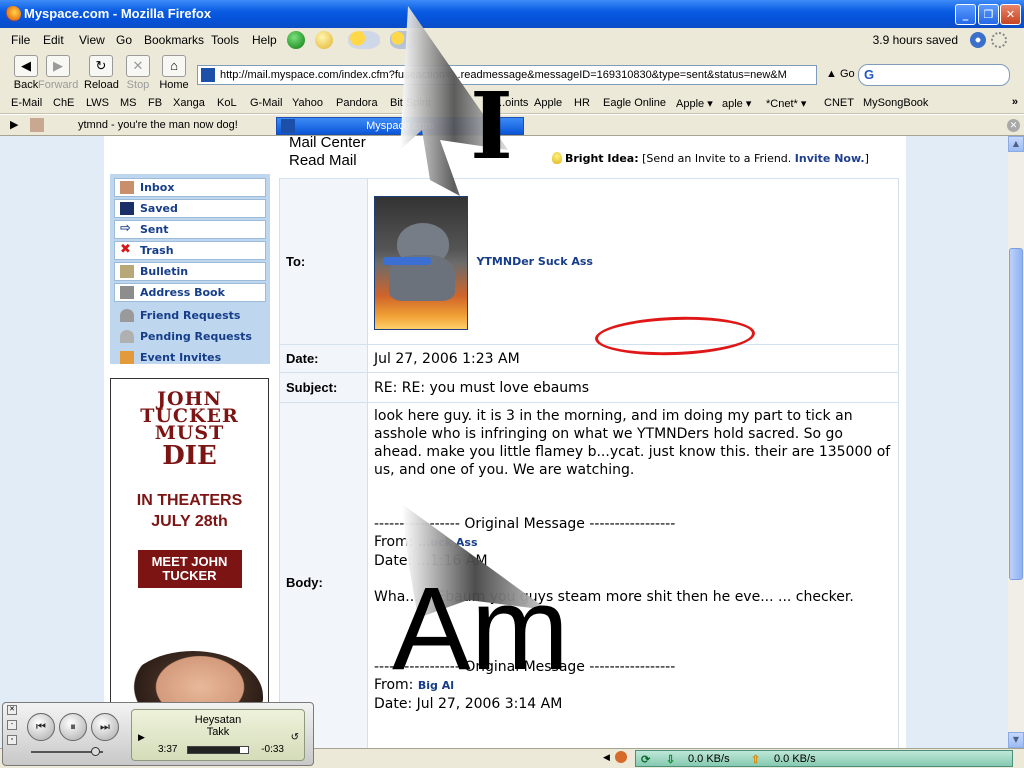 The image size is (1024, 768). What do you see at coordinates (606, 757) in the screenshot?
I see `status-arrow-left-icon: ◀` at bounding box center [606, 757].